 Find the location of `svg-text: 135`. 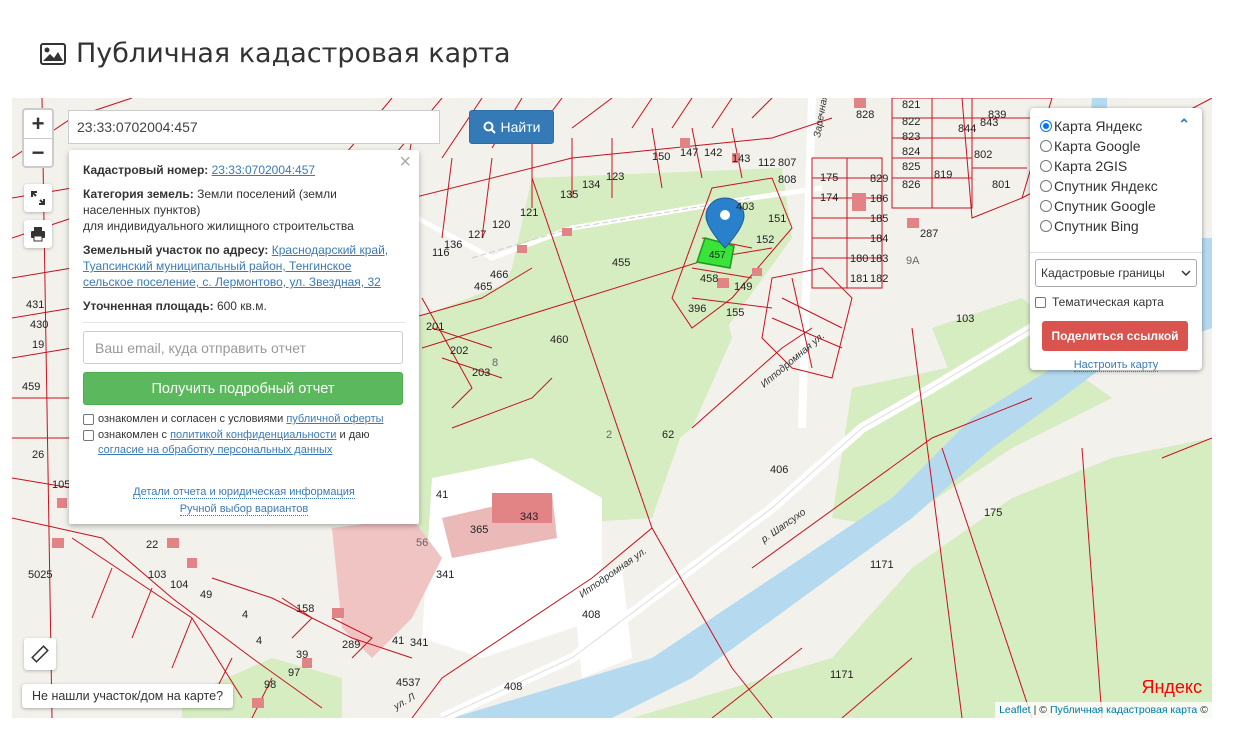

svg-text: 135 is located at coordinates (569, 195).